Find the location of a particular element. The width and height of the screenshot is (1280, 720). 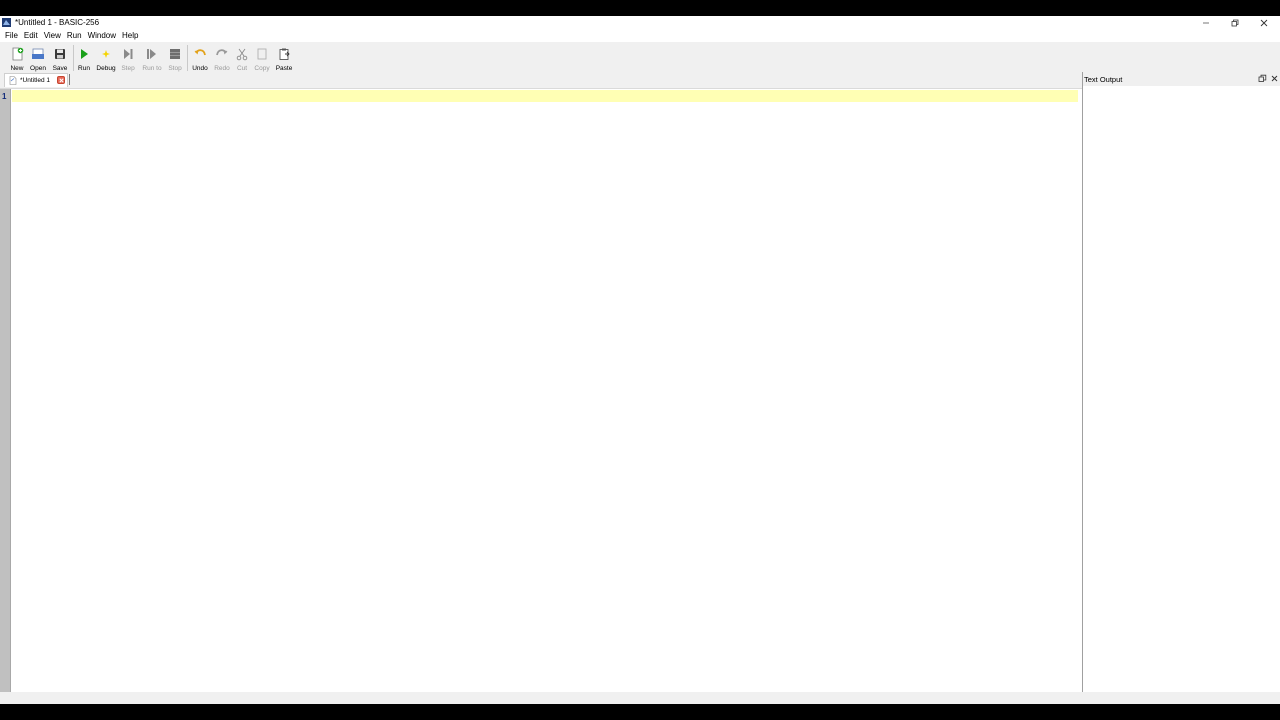

new-label: New is located at coordinates (17, 68).